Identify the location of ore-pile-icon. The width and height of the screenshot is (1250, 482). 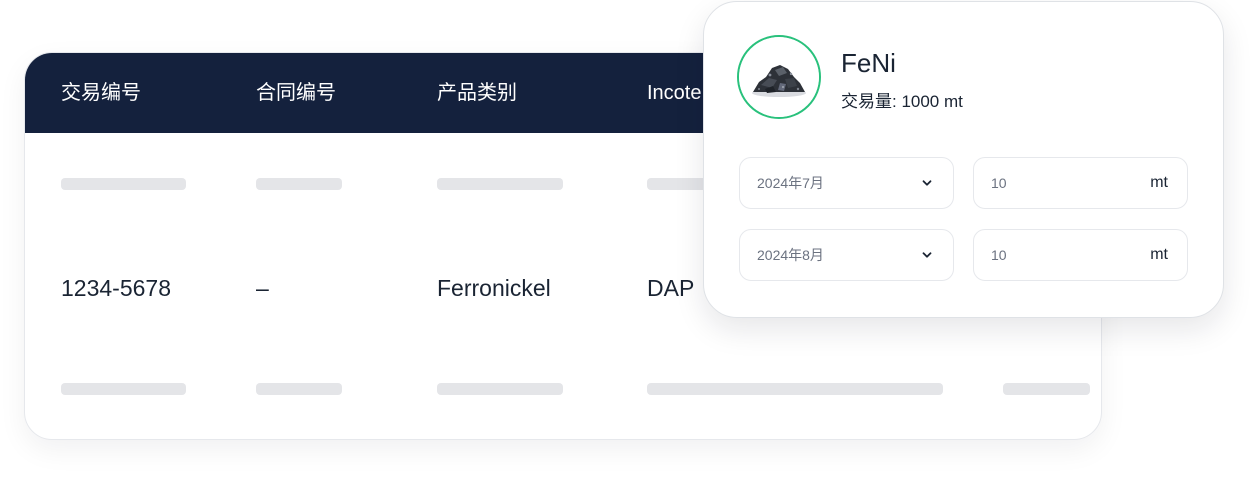
(779, 77).